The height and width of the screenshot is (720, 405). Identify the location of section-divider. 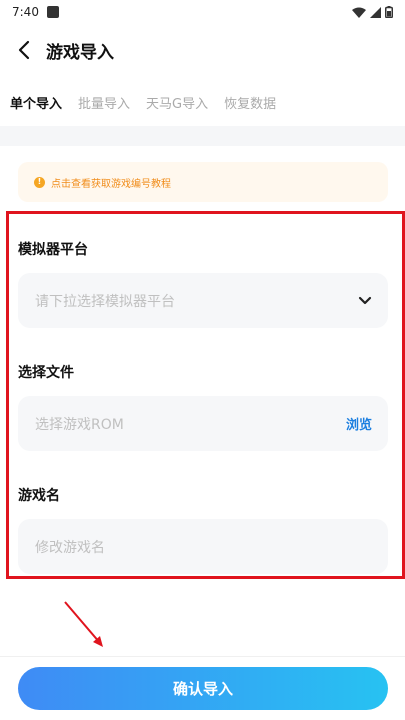
(202, 136).